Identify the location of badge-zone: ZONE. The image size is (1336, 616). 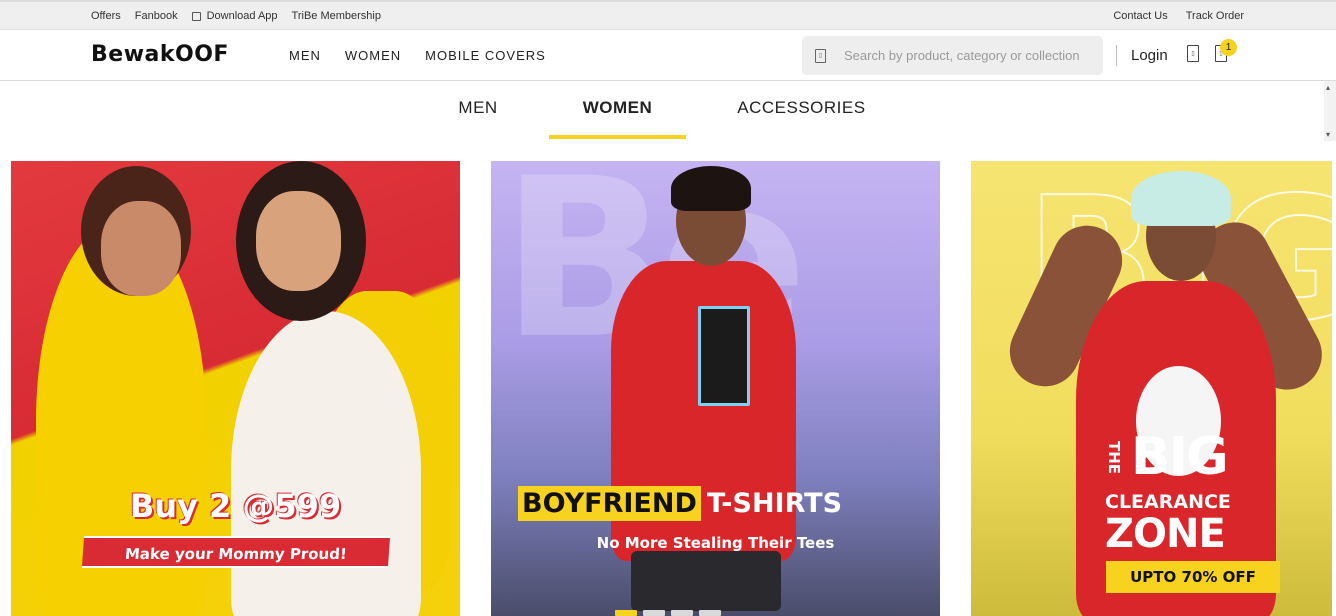
(1165, 534).